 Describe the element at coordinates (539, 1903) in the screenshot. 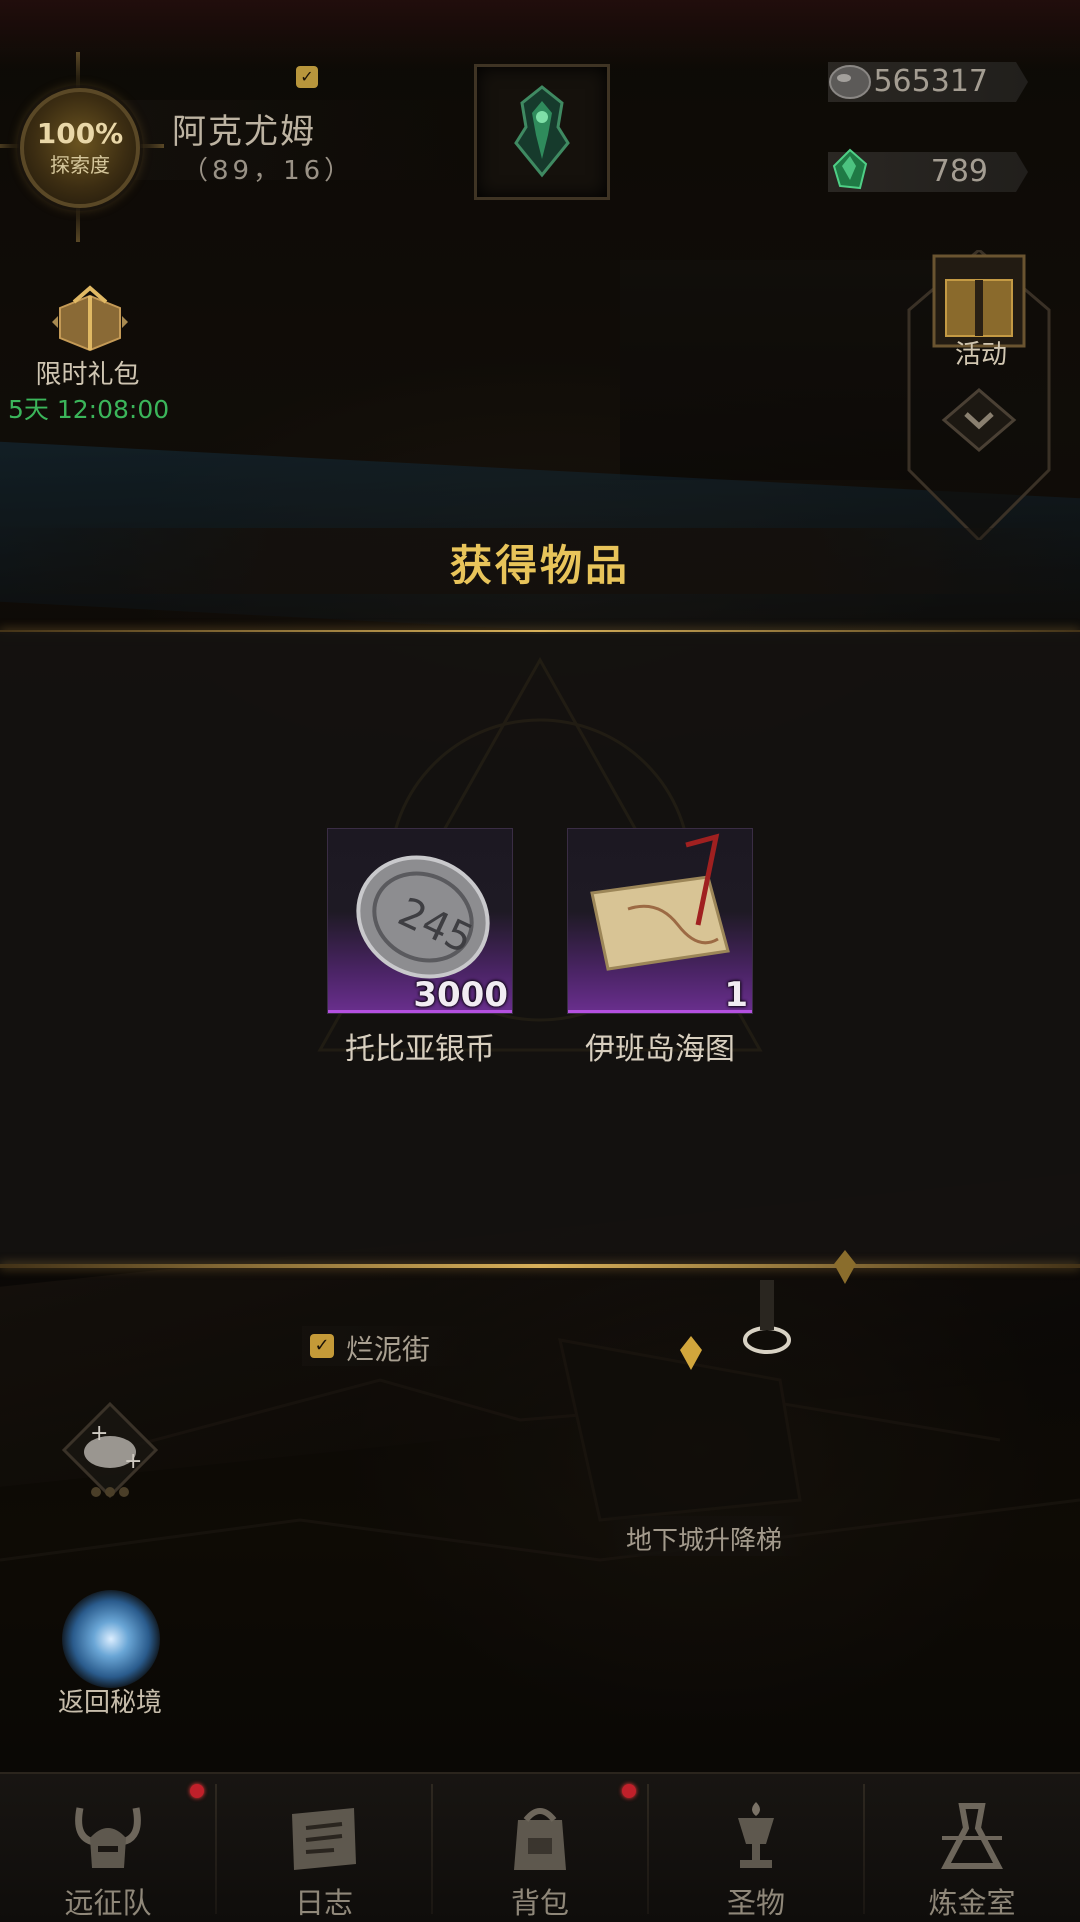

I see `nav-label: 背包` at that location.